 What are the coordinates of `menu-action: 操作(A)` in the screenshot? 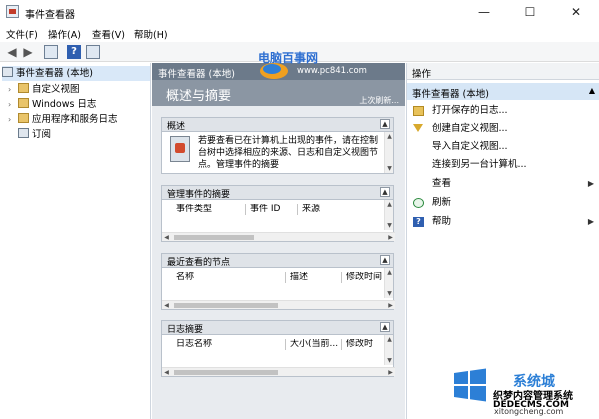 It's located at (64, 34).